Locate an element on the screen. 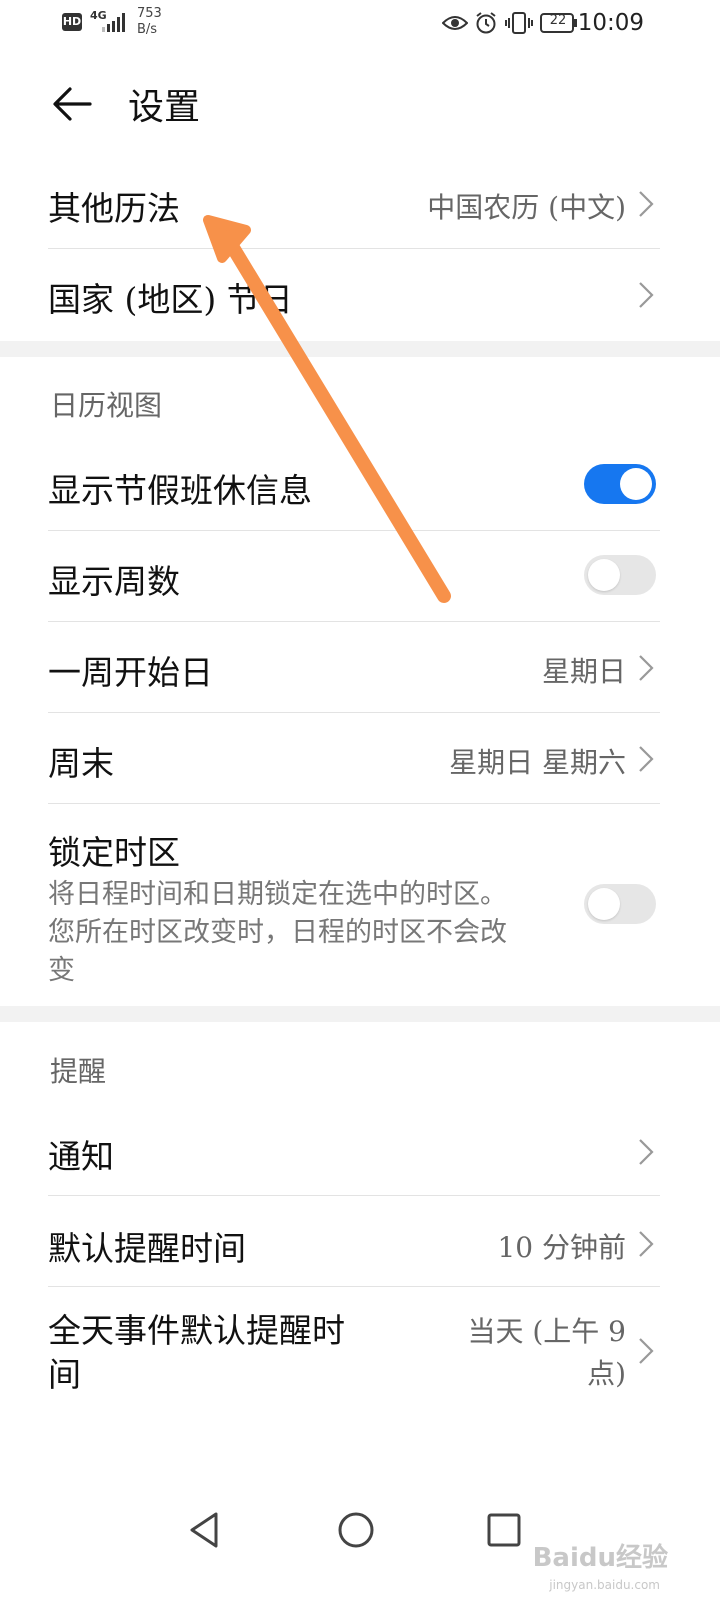 This screenshot has height=1600, width=720. speed-unit: B/s is located at coordinates (147, 29).